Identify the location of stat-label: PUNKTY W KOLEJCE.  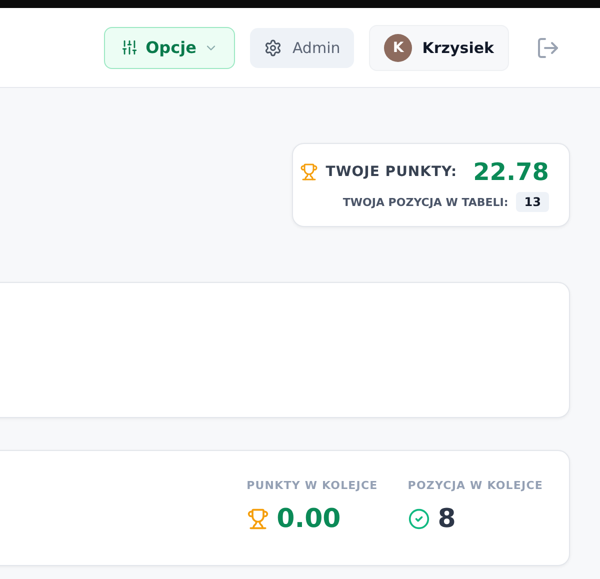
(312, 485).